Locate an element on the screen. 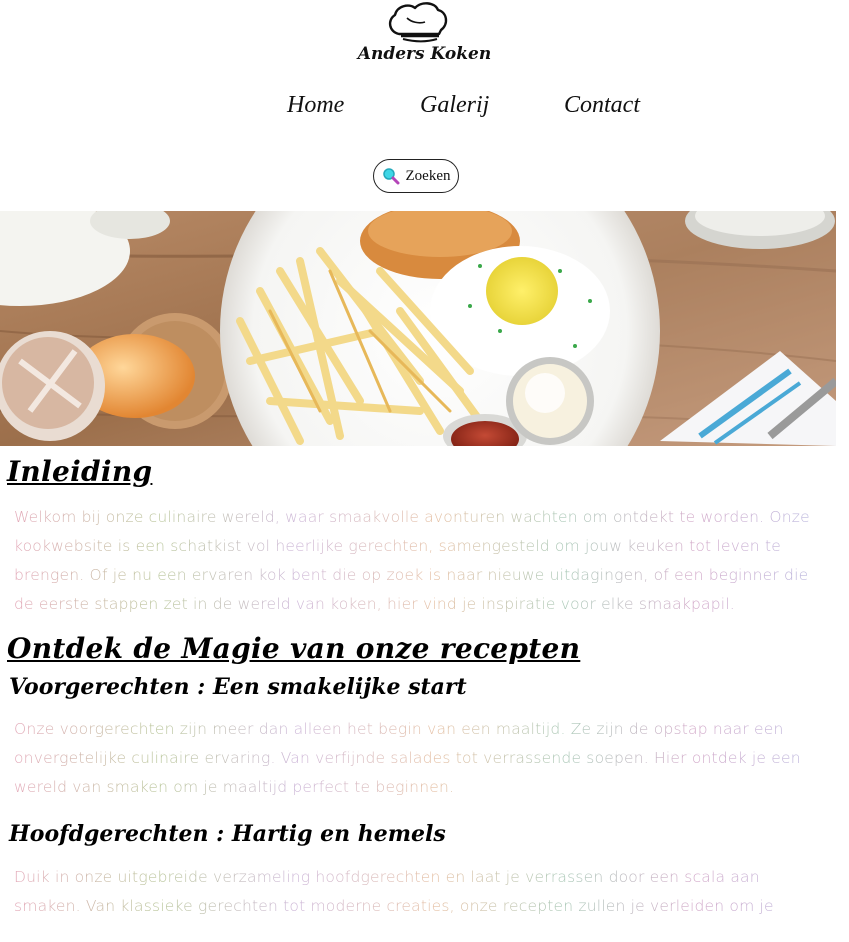 This screenshot has height=942, width=849. starters-heading: Voorgerechten : Een smakelijke start is located at coordinates (238, 687).